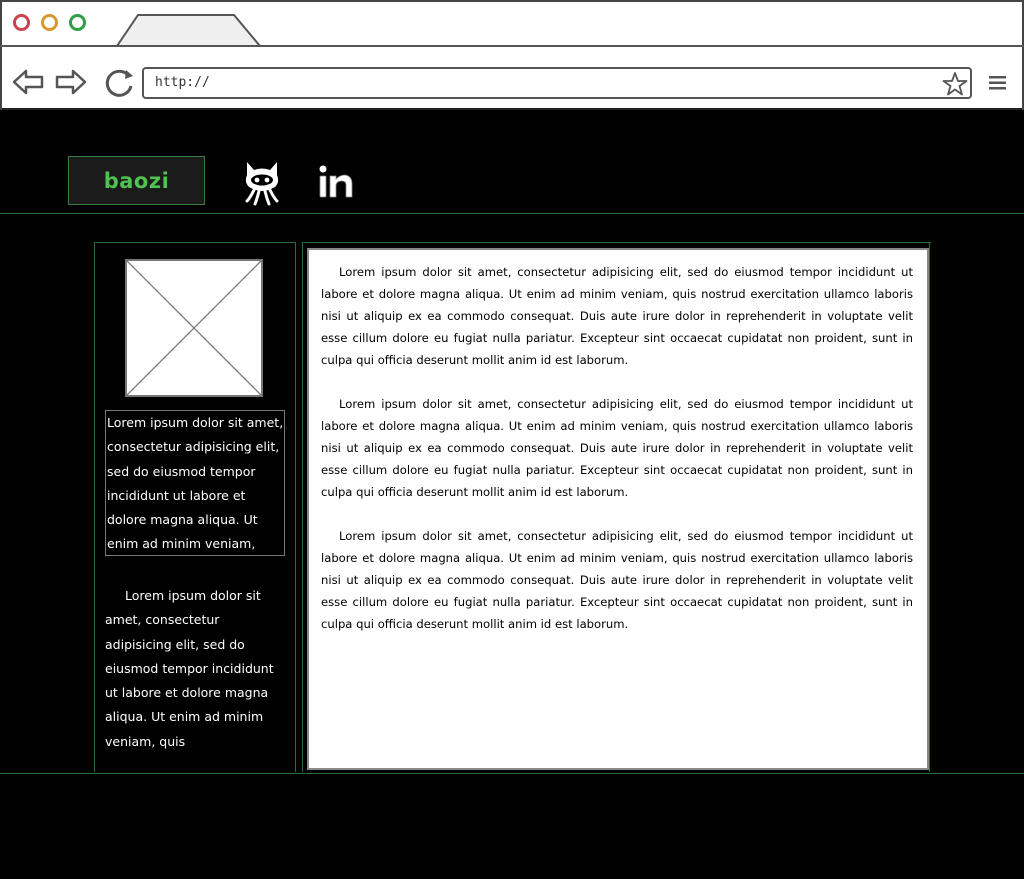  Describe the element at coordinates (71, 82) in the screenshot. I see `forward-arrow-icon` at that location.